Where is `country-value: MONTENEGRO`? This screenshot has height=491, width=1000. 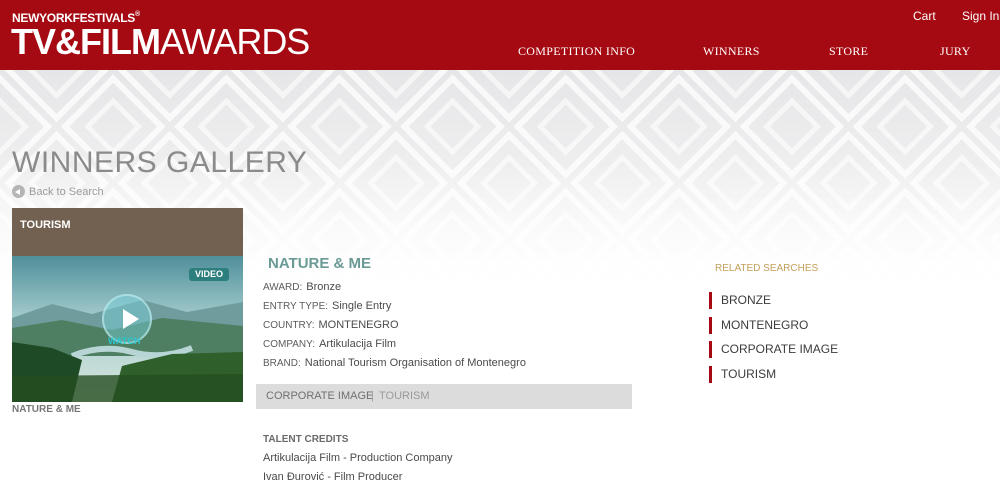
country-value: MONTENEGRO is located at coordinates (358, 325).